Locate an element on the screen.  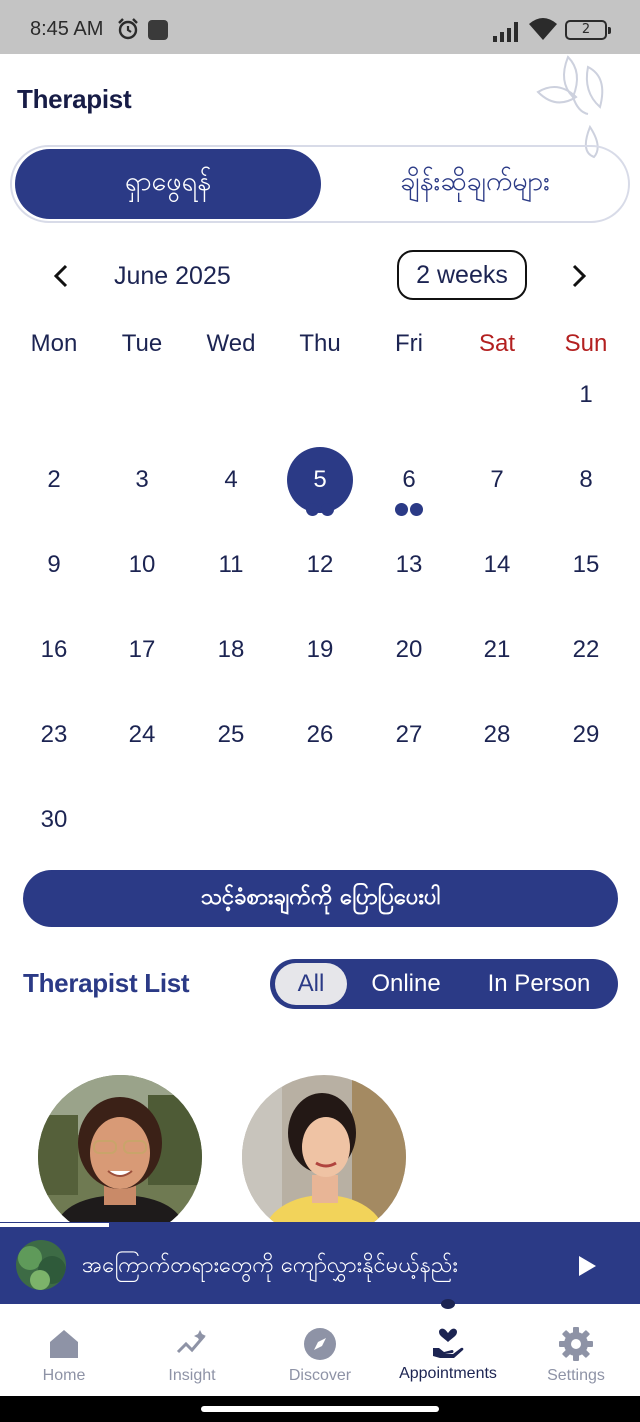
battery-level: 2 is located at coordinates (586, 29).